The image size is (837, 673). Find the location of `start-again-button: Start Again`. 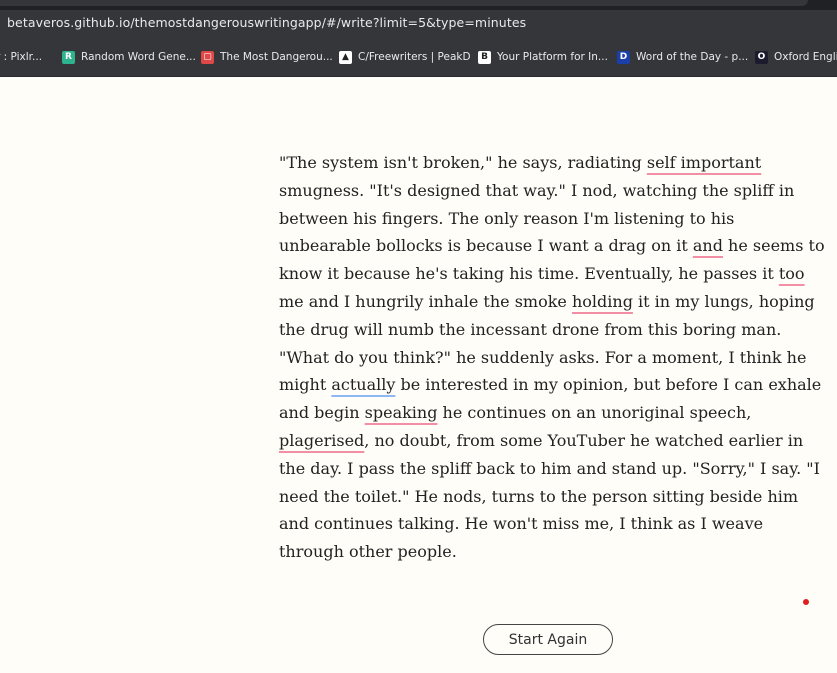

start-again-button: Start Again is located at coordinates (548, 639).